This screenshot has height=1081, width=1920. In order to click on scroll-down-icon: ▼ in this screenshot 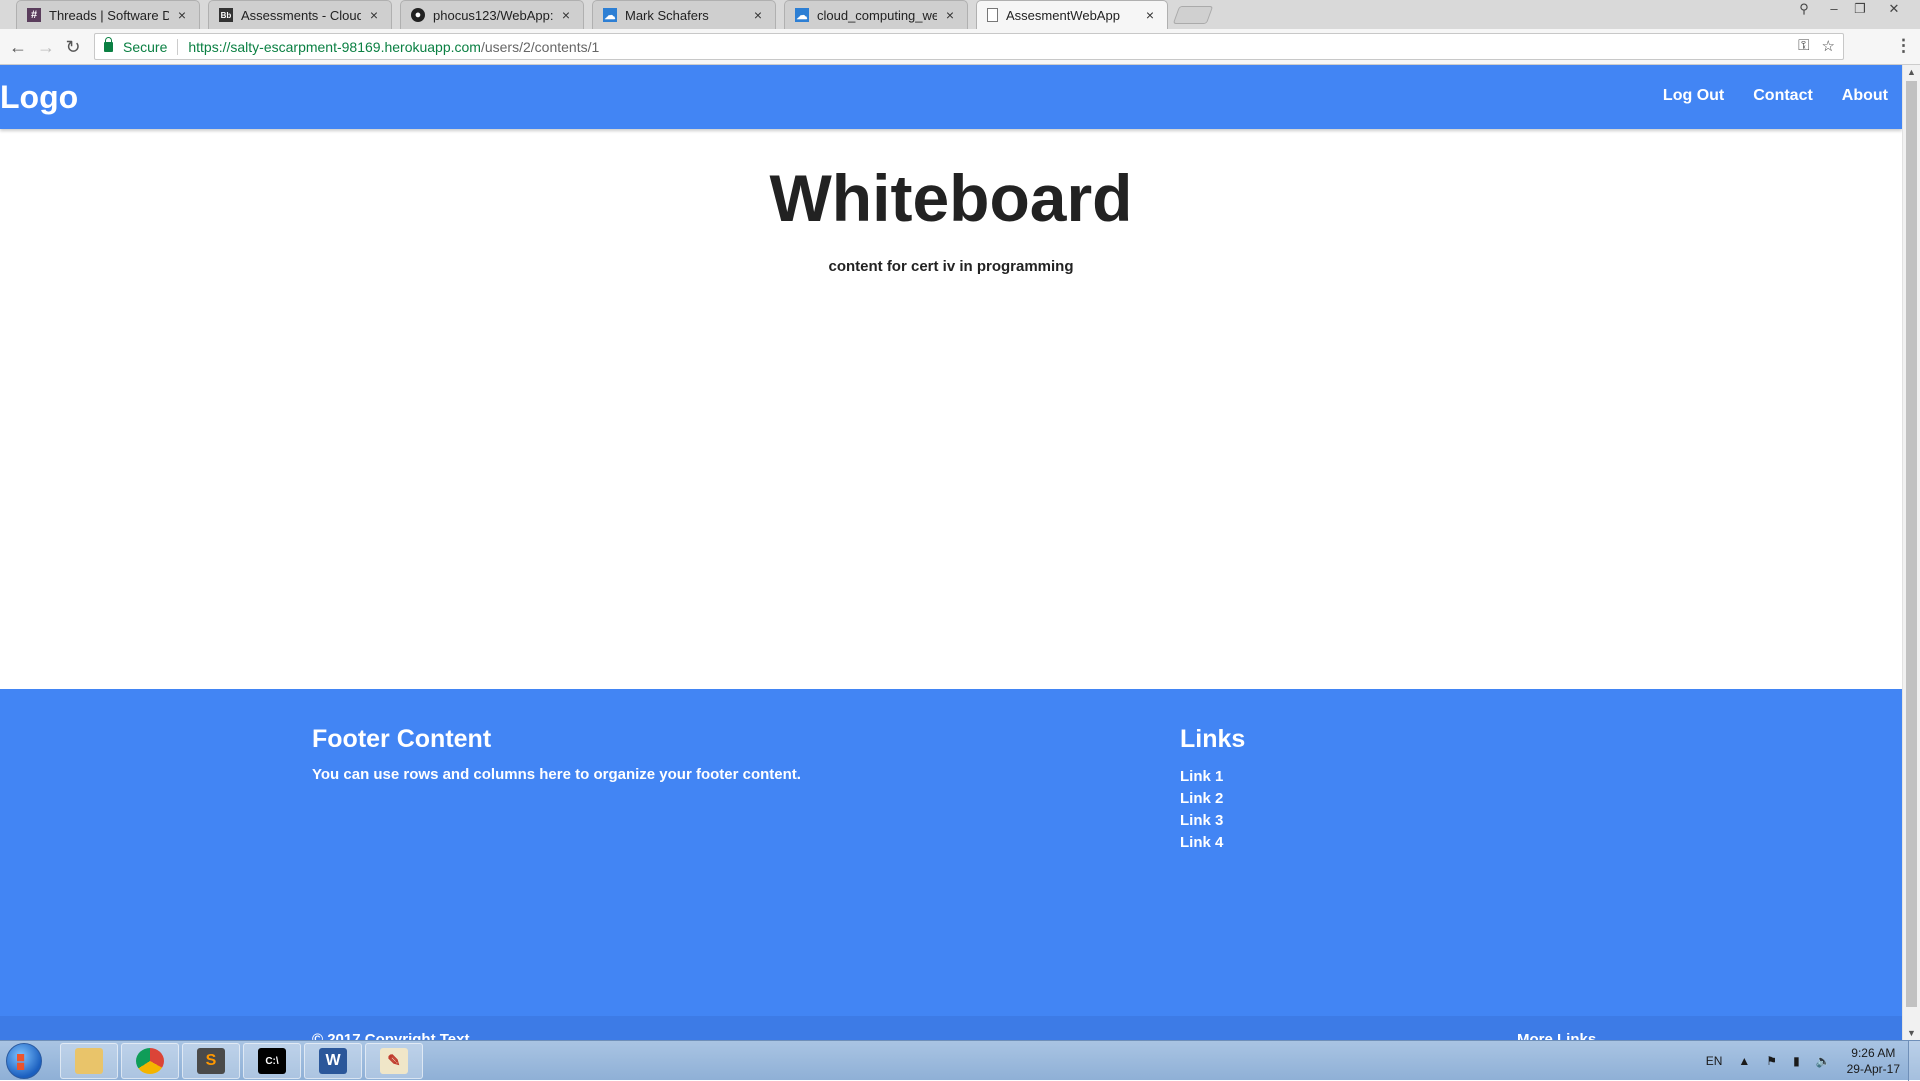, I will do `click(1911, 1033)`.